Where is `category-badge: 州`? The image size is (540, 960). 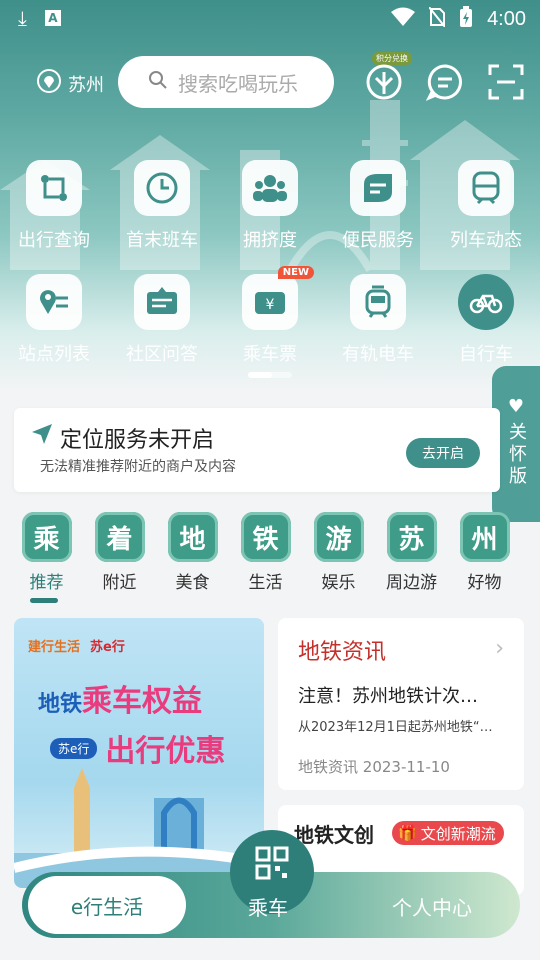
category-badge: 州 is located at coordinates (484, 537).